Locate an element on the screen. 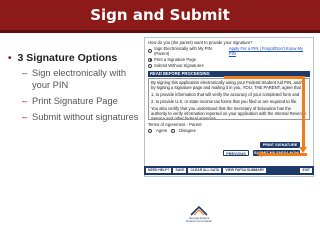 The height and width of the screenshot is (240, 320). print-signature-button: PRINT SIGNATURE PAGE is located at coordinates (280, 147).